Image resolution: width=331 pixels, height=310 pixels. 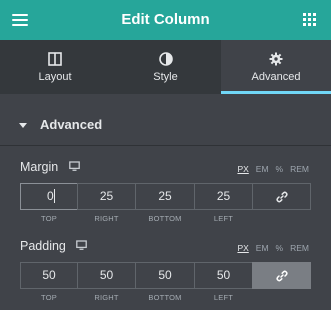 I want to click on panel-header: Edit Column, so click(x=165, y=20).